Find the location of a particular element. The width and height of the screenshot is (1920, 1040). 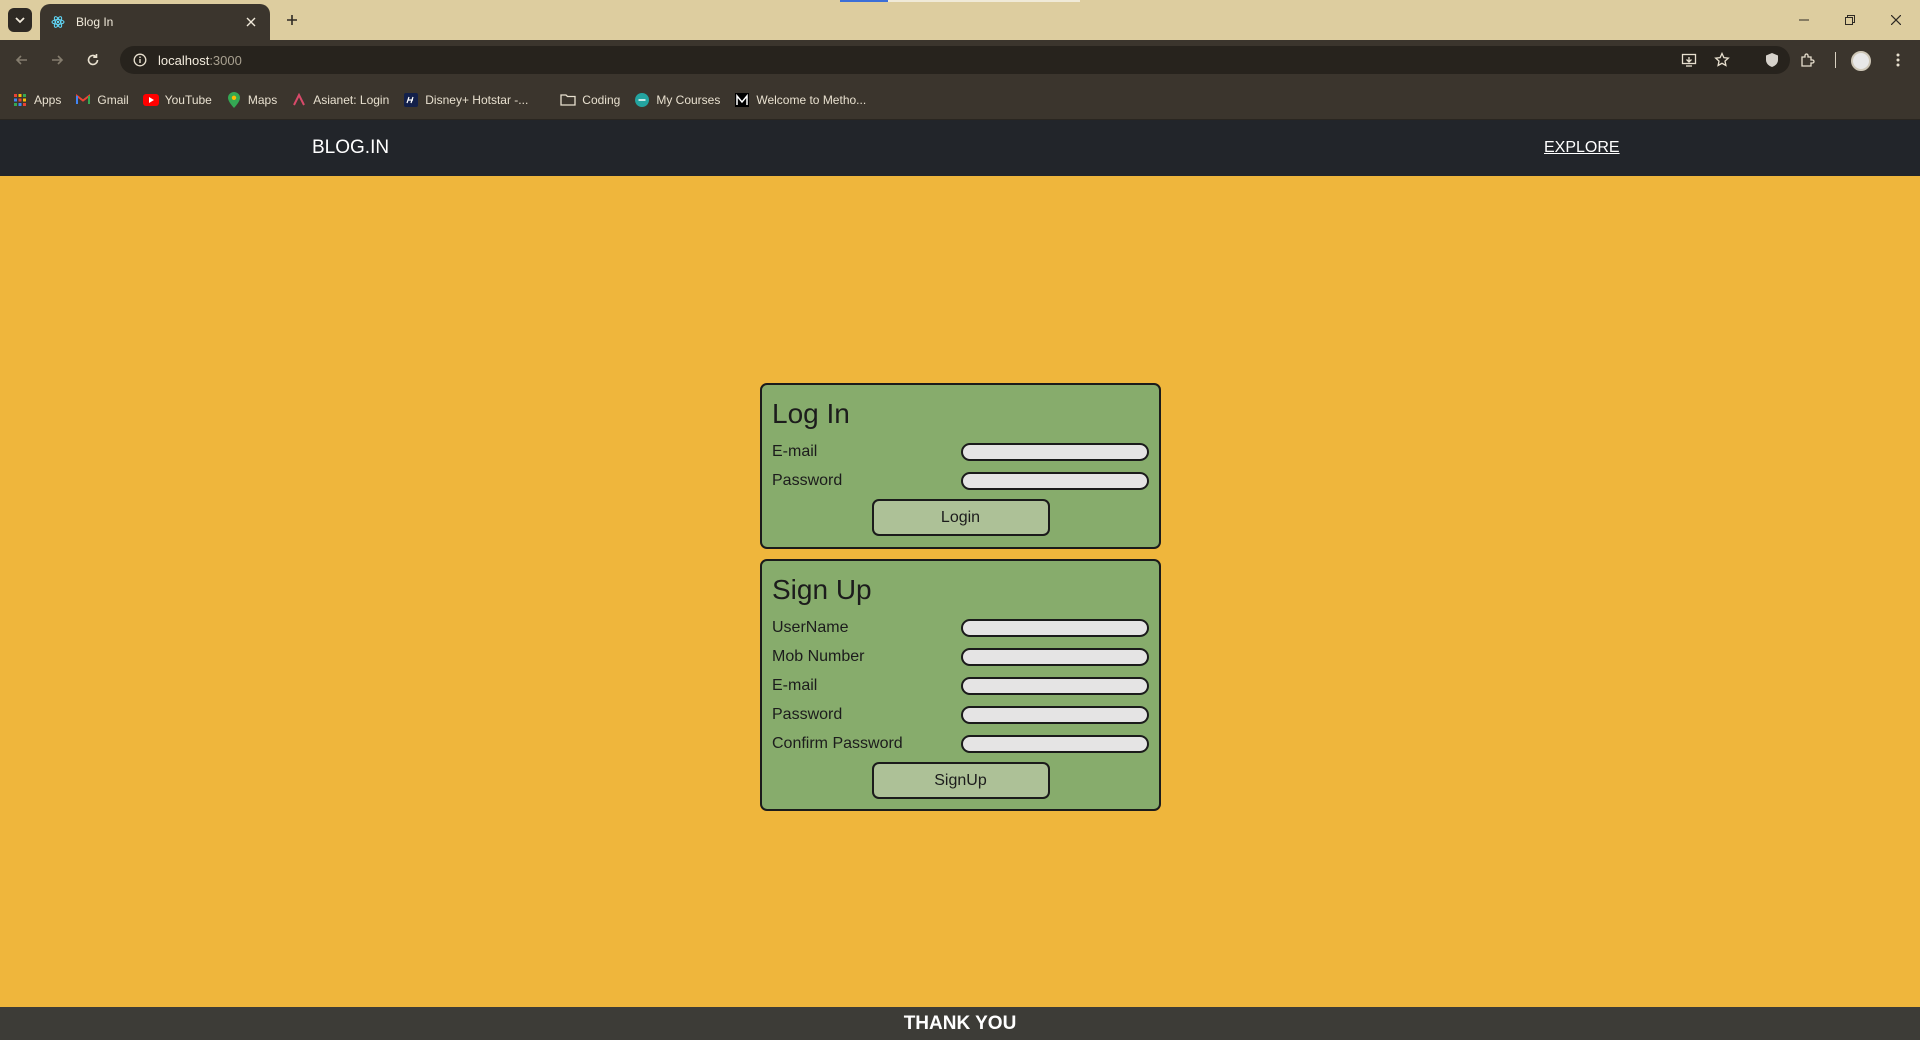

gmail-icon is located at coordinates (83, 100).